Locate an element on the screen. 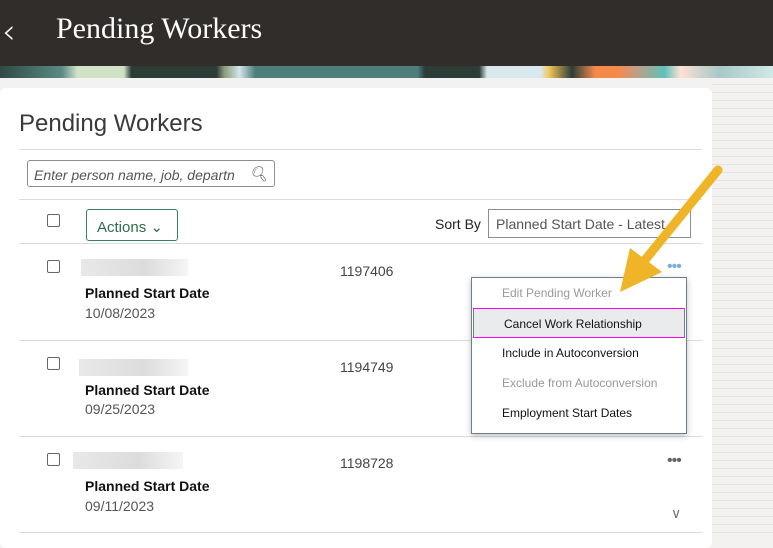 The image size is (773, 548). actions-button: Actions ⌄ is located at coordinates (132, 225).